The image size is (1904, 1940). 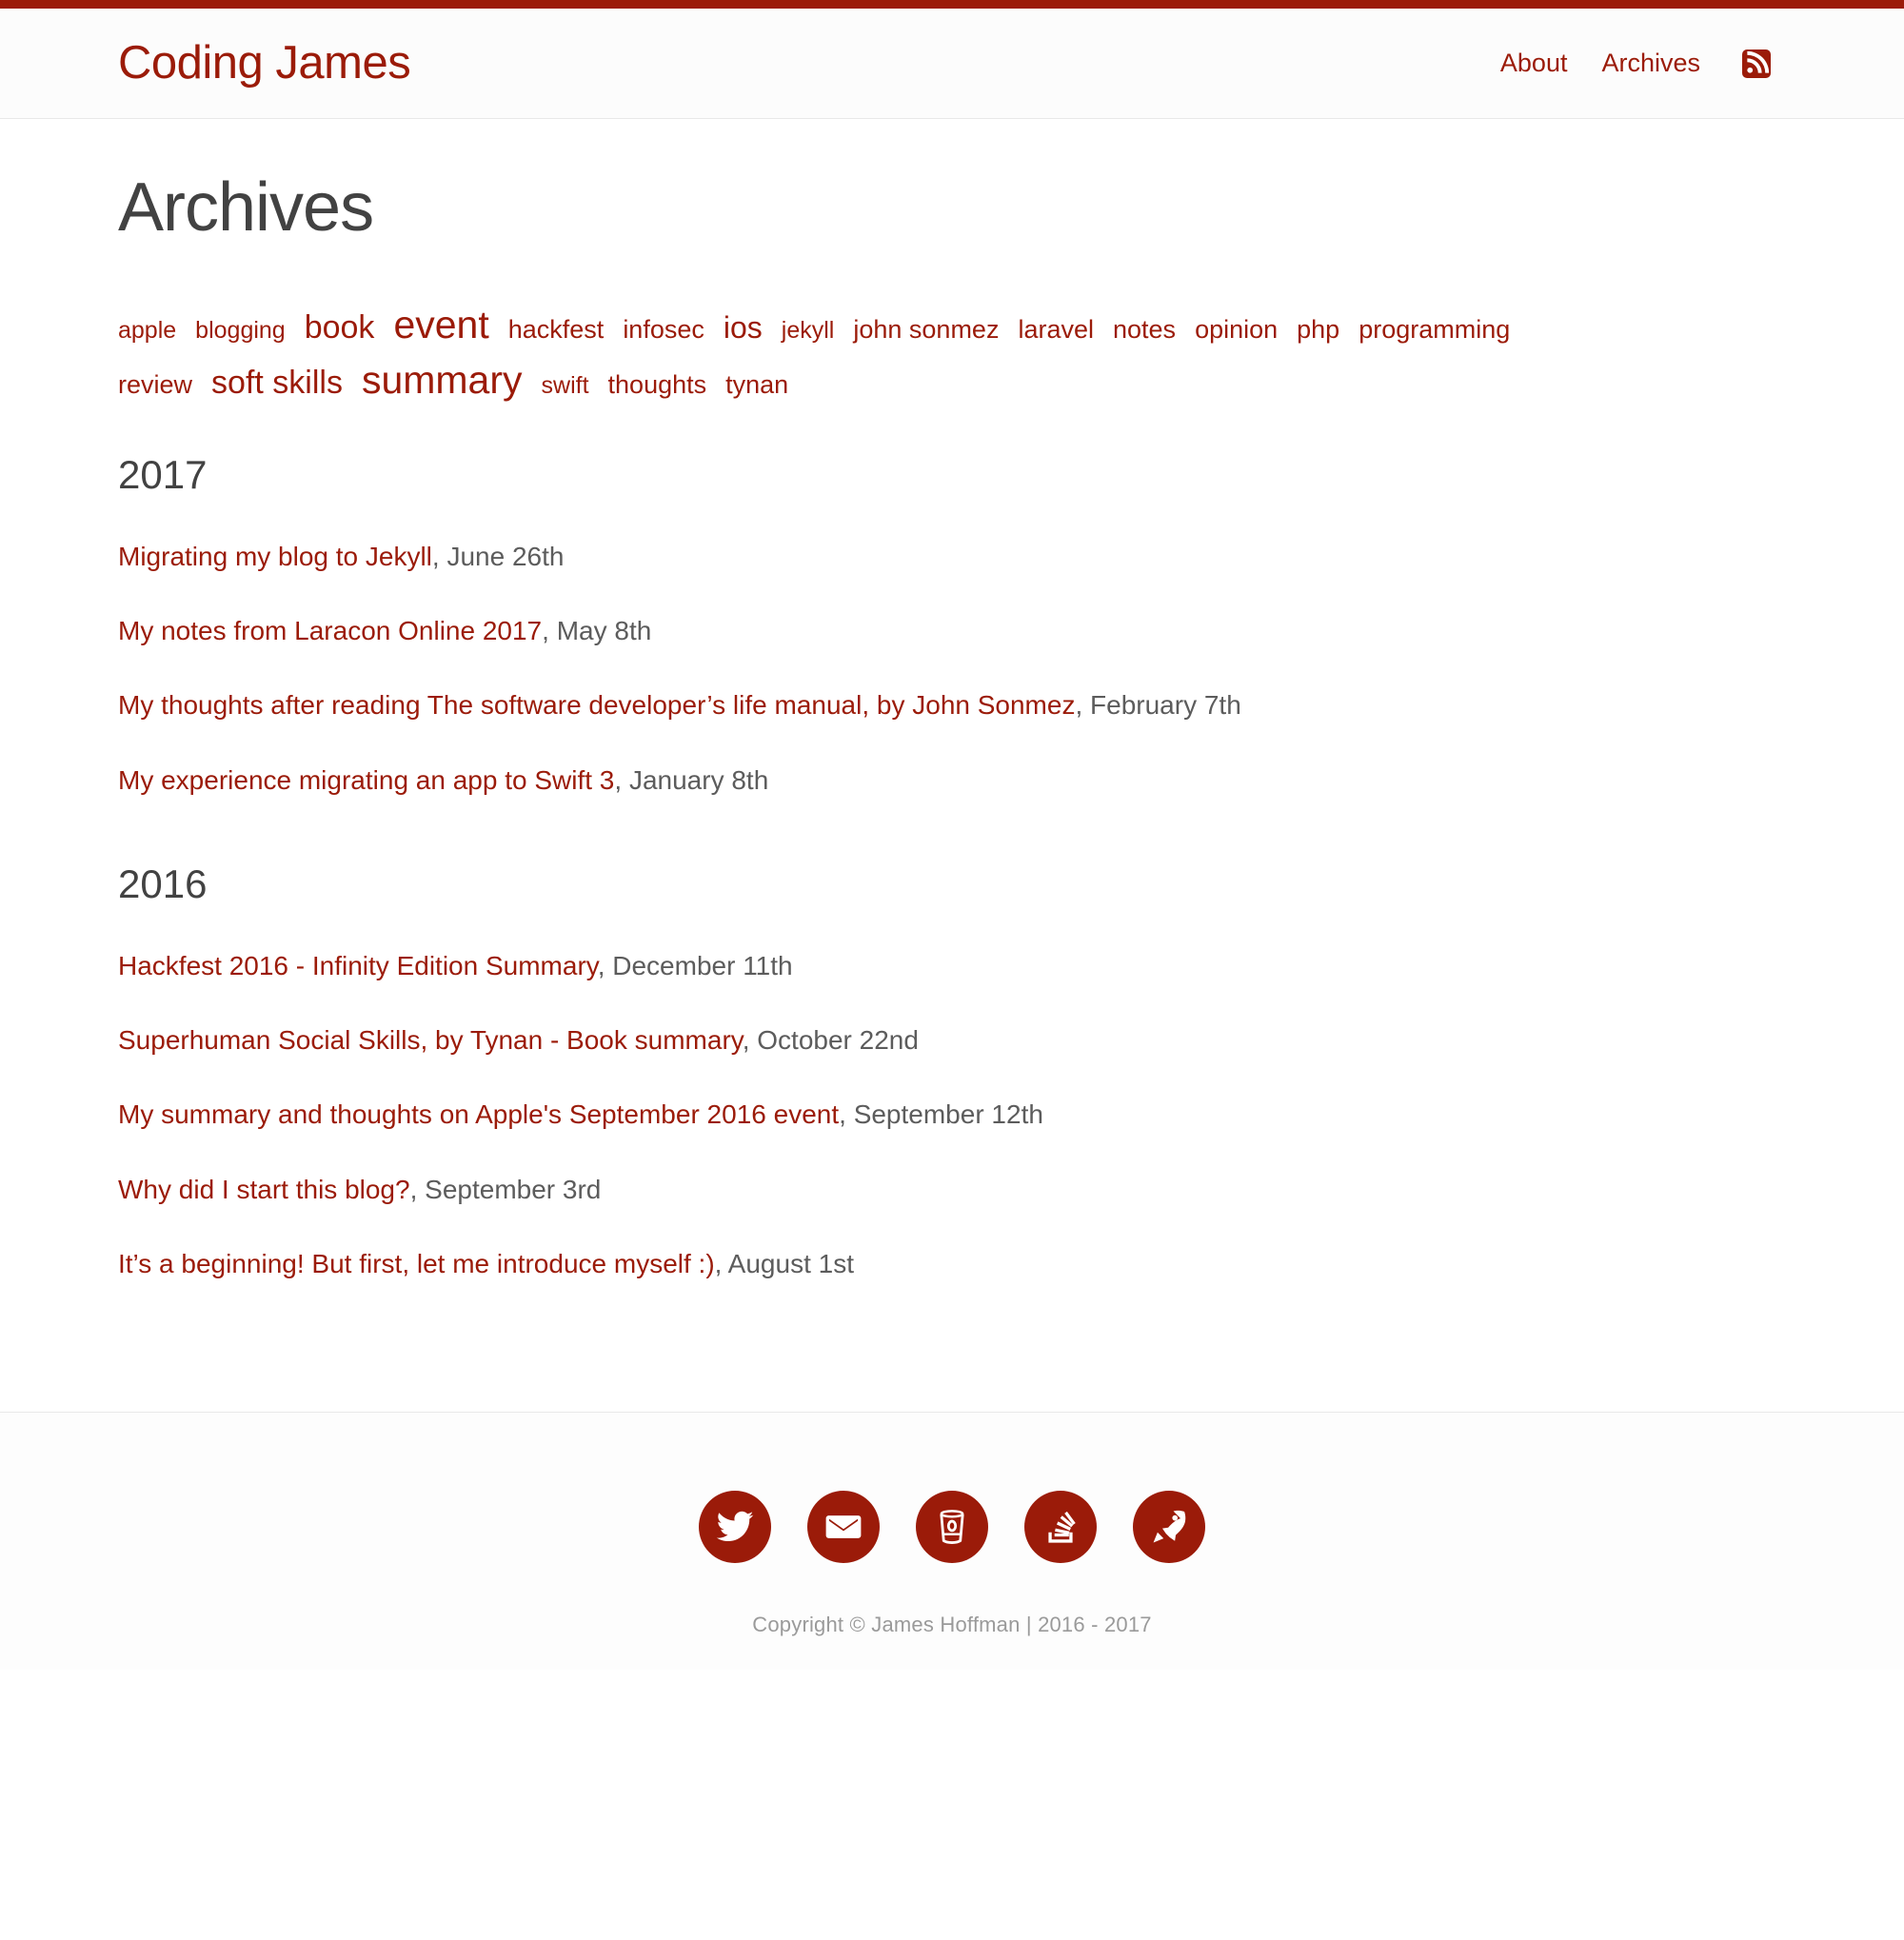 I want to click on post-date: December 11th, so click(x=702, y=965).